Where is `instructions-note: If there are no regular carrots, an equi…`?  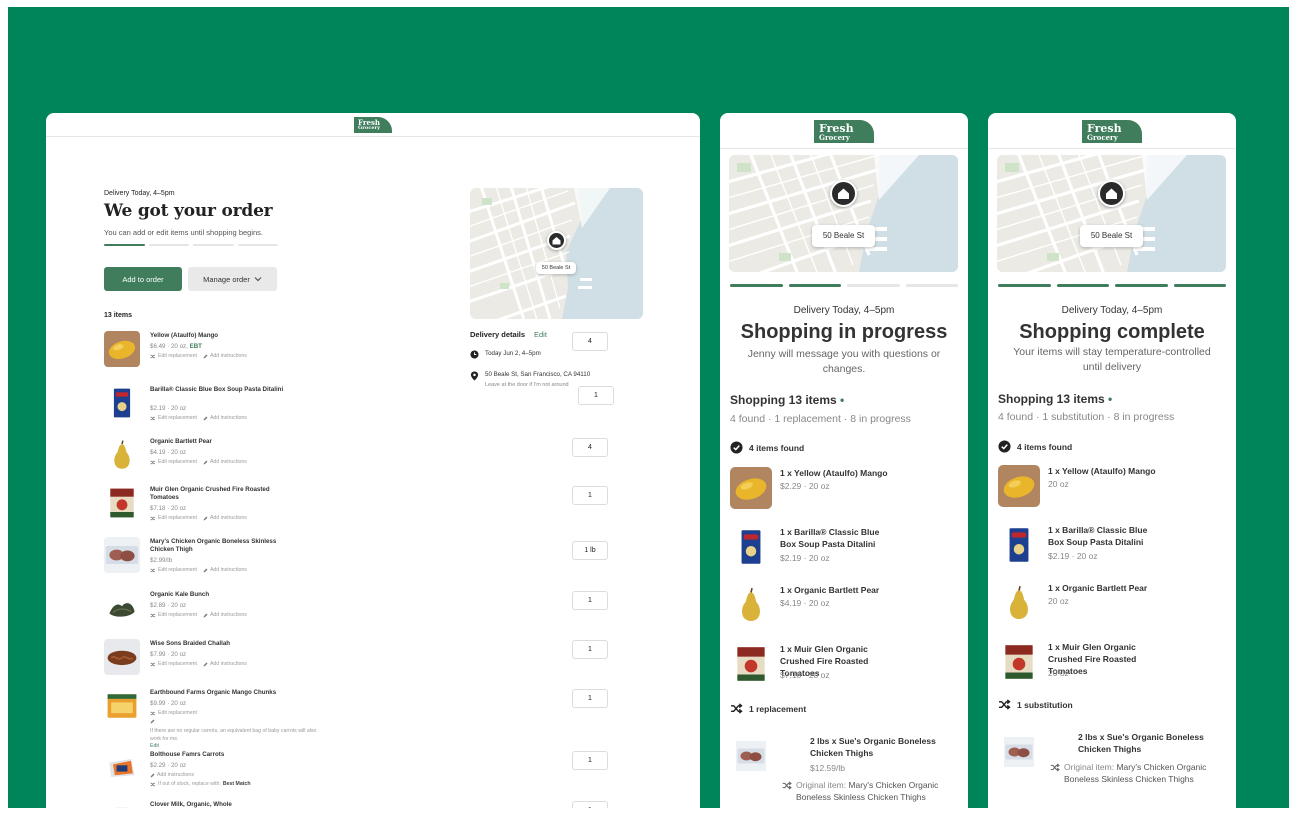
instructions-note: If there are no regular carrots, an equi… is located at coordinates (235, 735).